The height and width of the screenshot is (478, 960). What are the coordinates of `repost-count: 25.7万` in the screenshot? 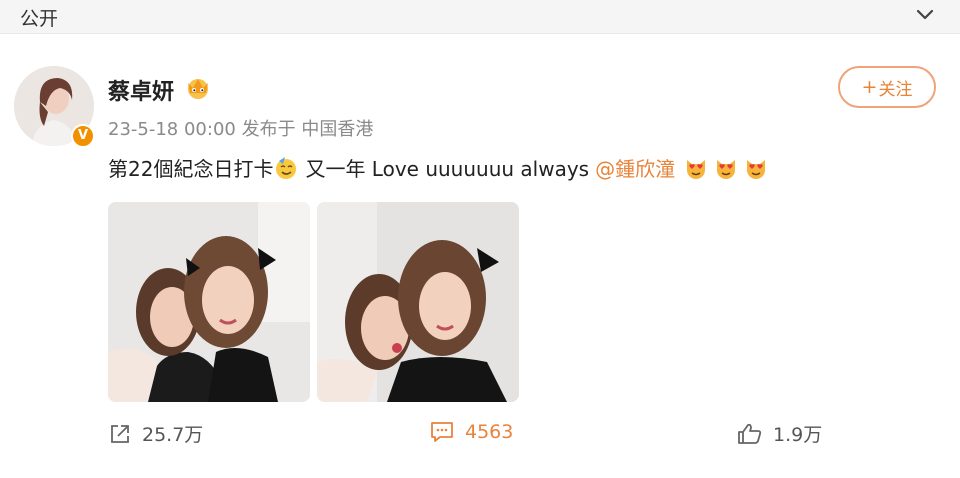 It's located at (173, 435).